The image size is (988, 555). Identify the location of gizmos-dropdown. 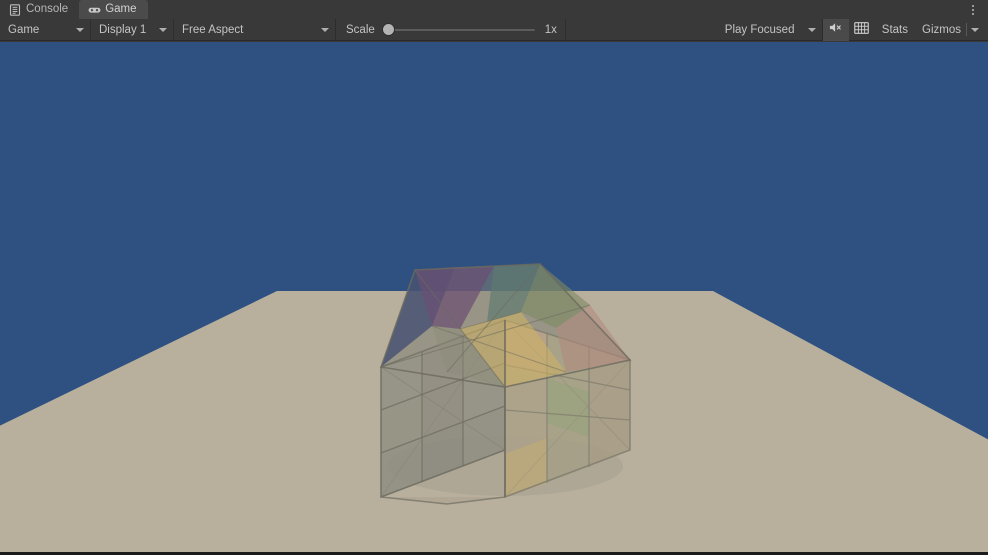
(978, 30).